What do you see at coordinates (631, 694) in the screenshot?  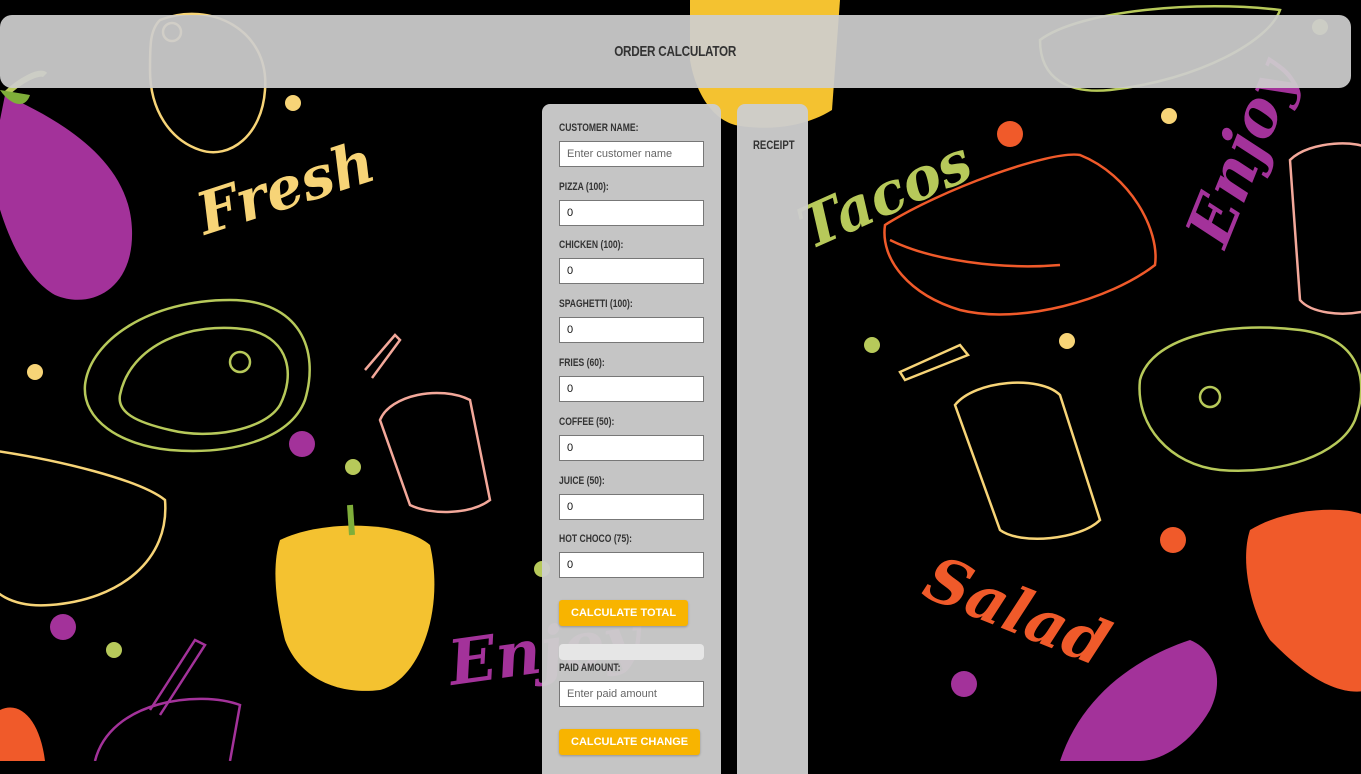 I see `paid-amount-input` at bounding box center [631, 694].